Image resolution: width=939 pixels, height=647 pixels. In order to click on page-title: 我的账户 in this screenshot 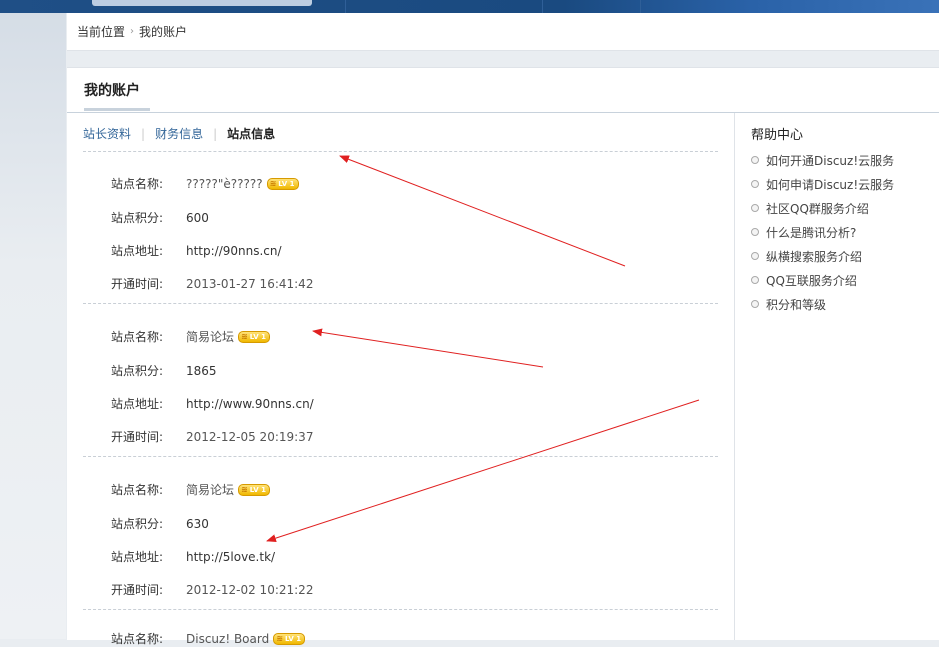, I will do `click(112, 91)`.